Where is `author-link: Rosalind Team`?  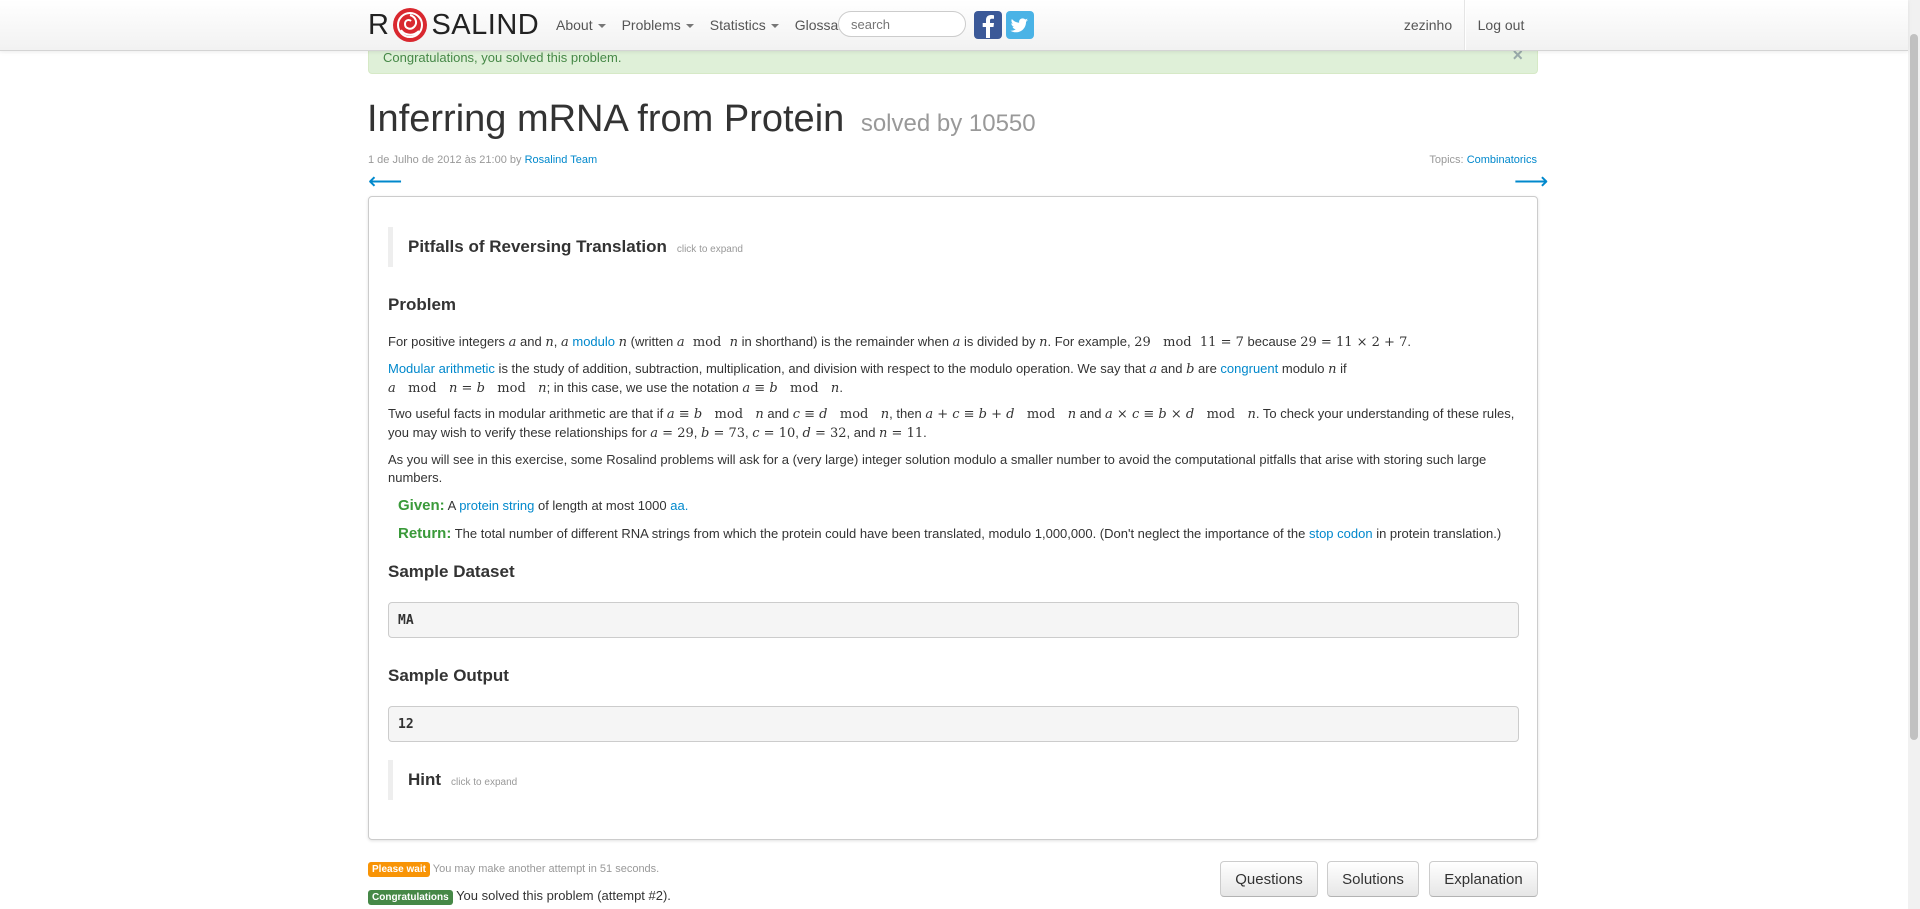 author-link: Rosalind Team is located at coordinates (561, 160).